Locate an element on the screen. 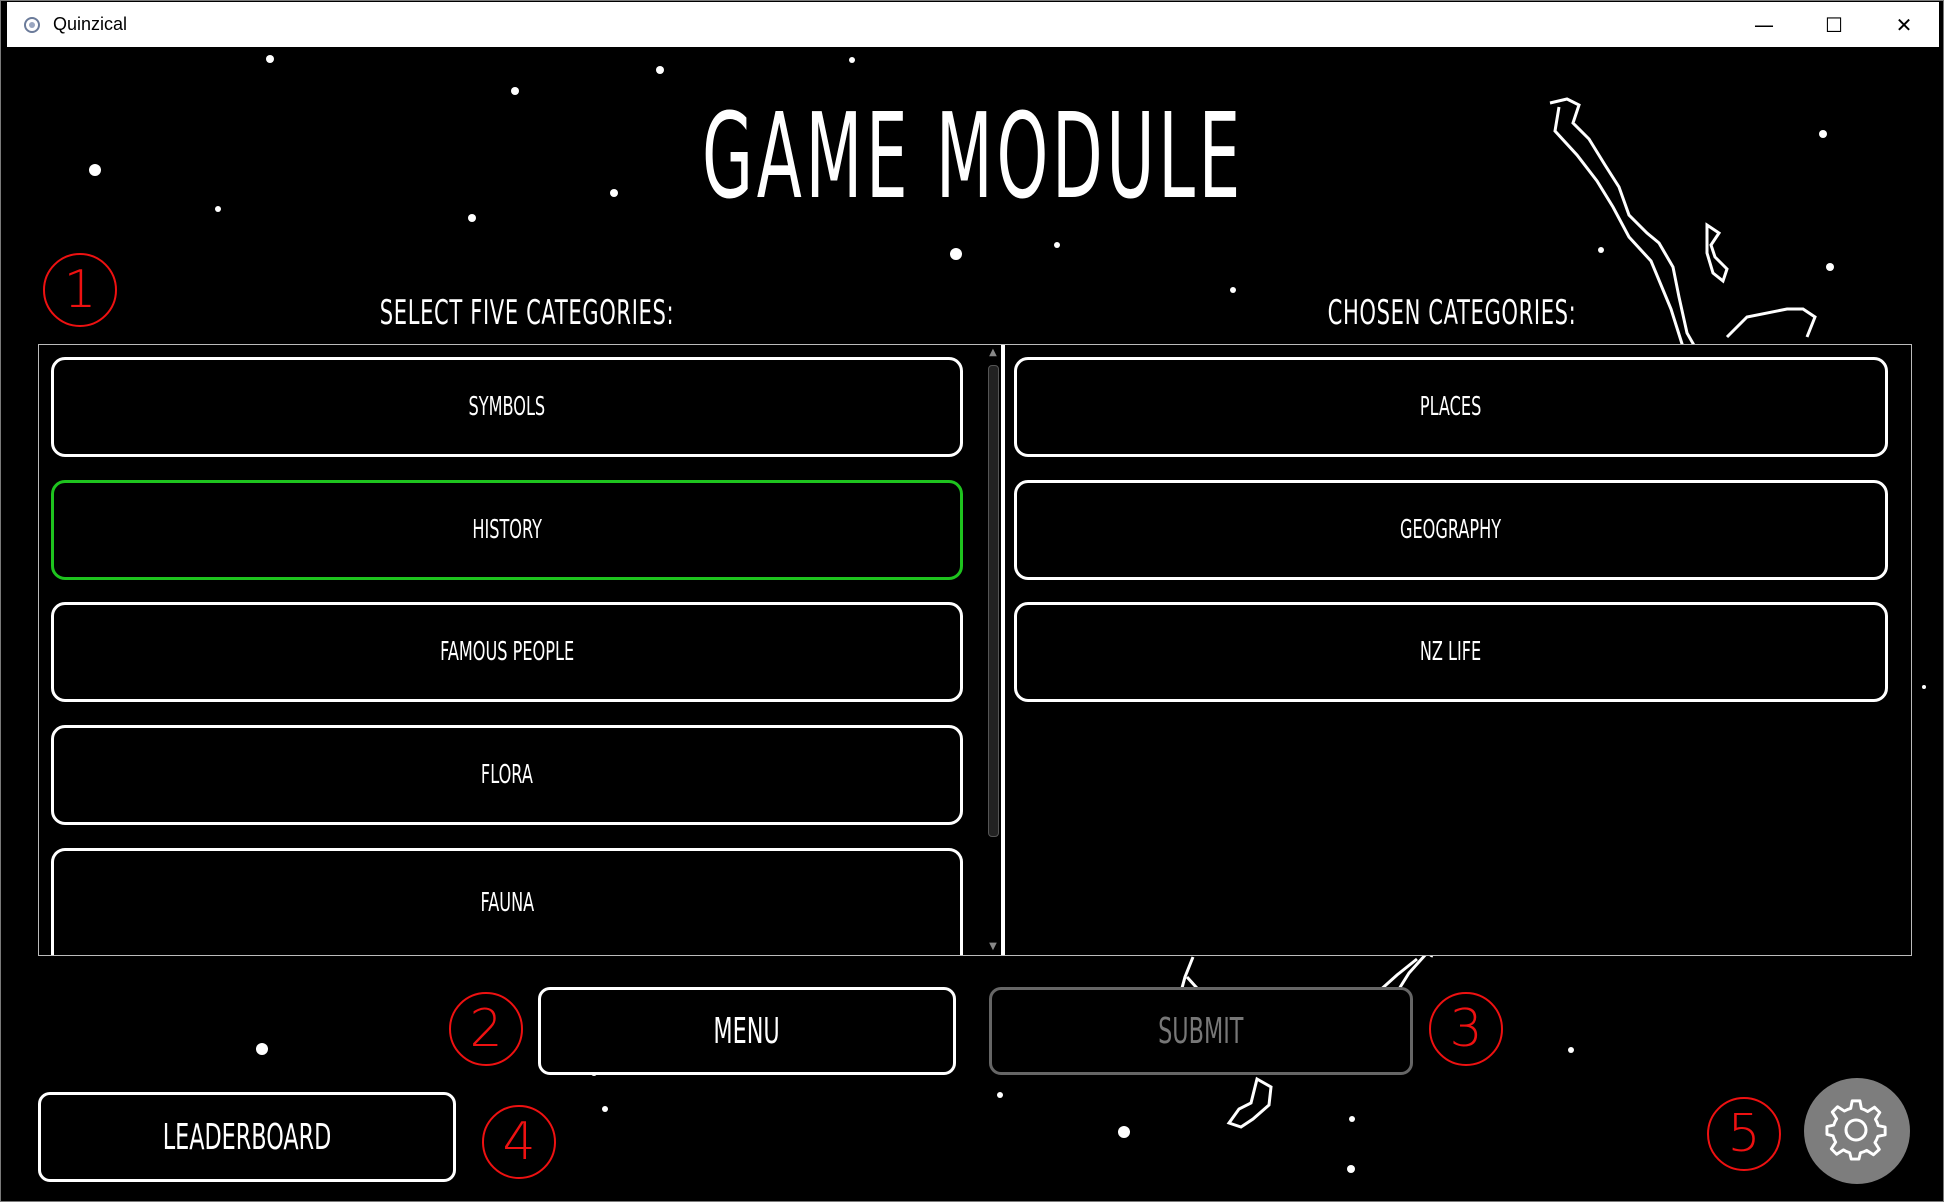 This screenshot has width=1944, height=1202. category-label: FLORA is located at coordinates (507, 775).